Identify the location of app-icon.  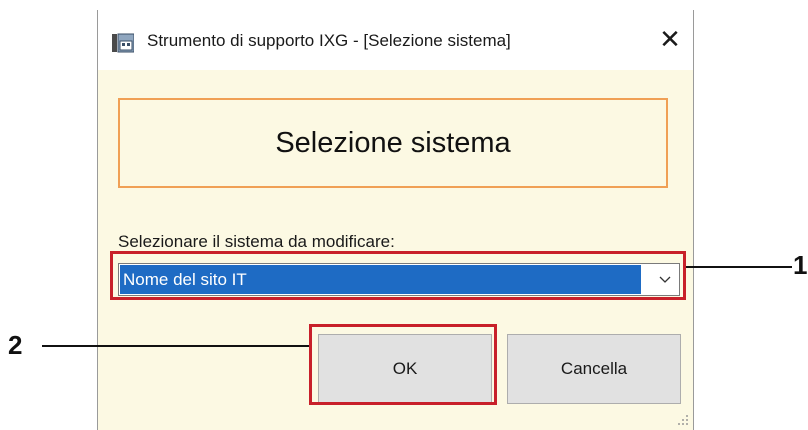
(123, 43).